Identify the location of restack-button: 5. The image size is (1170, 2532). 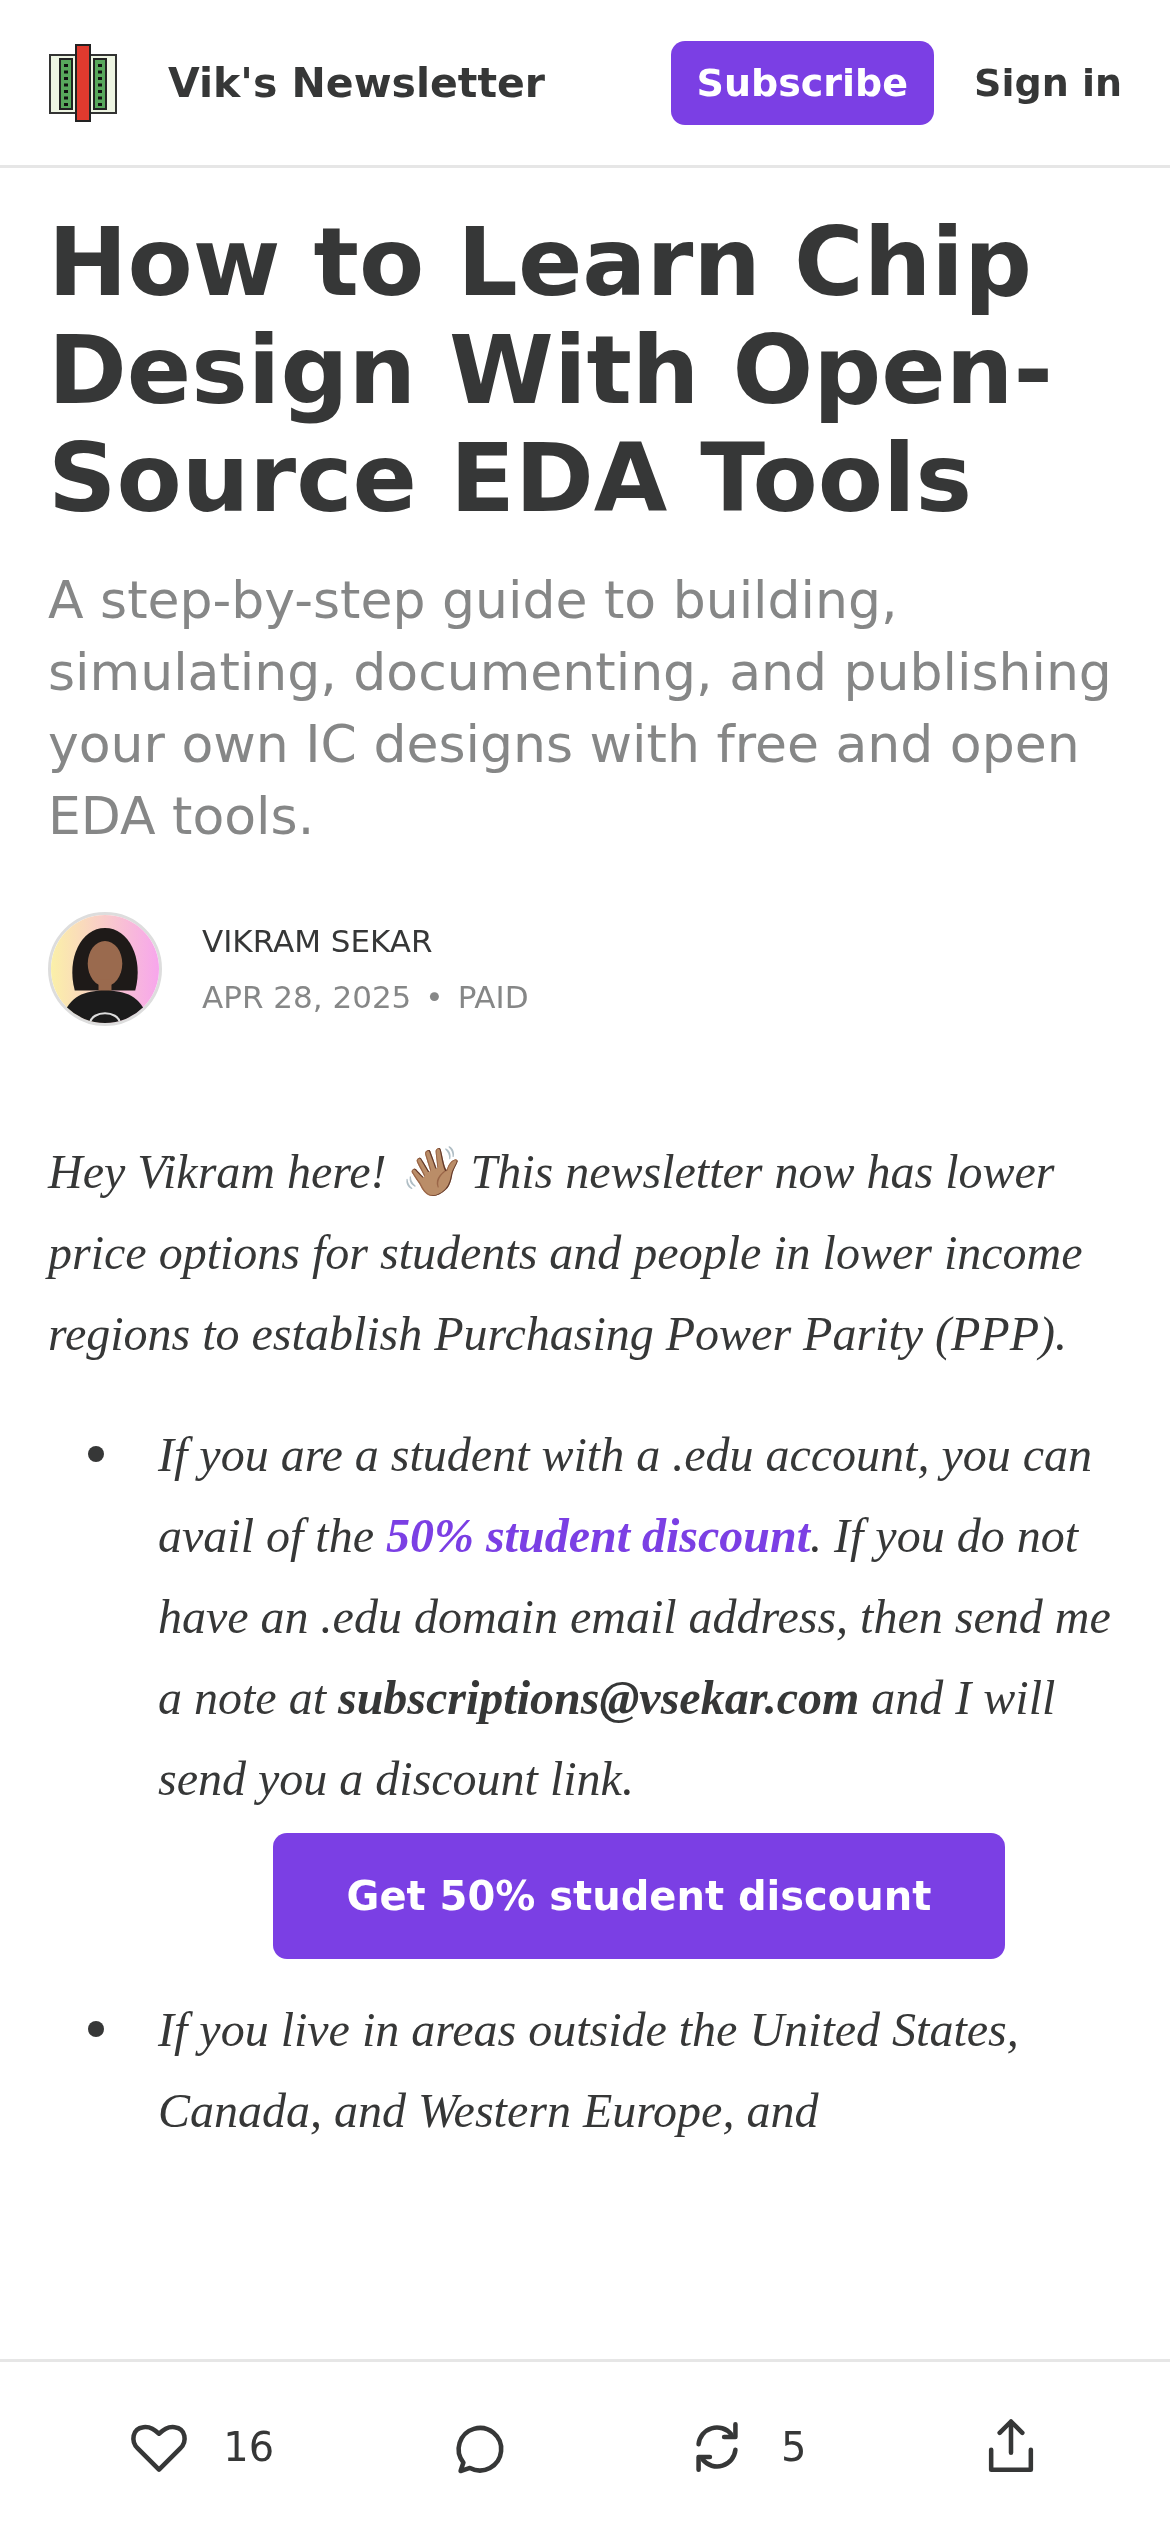
(744, 2447).